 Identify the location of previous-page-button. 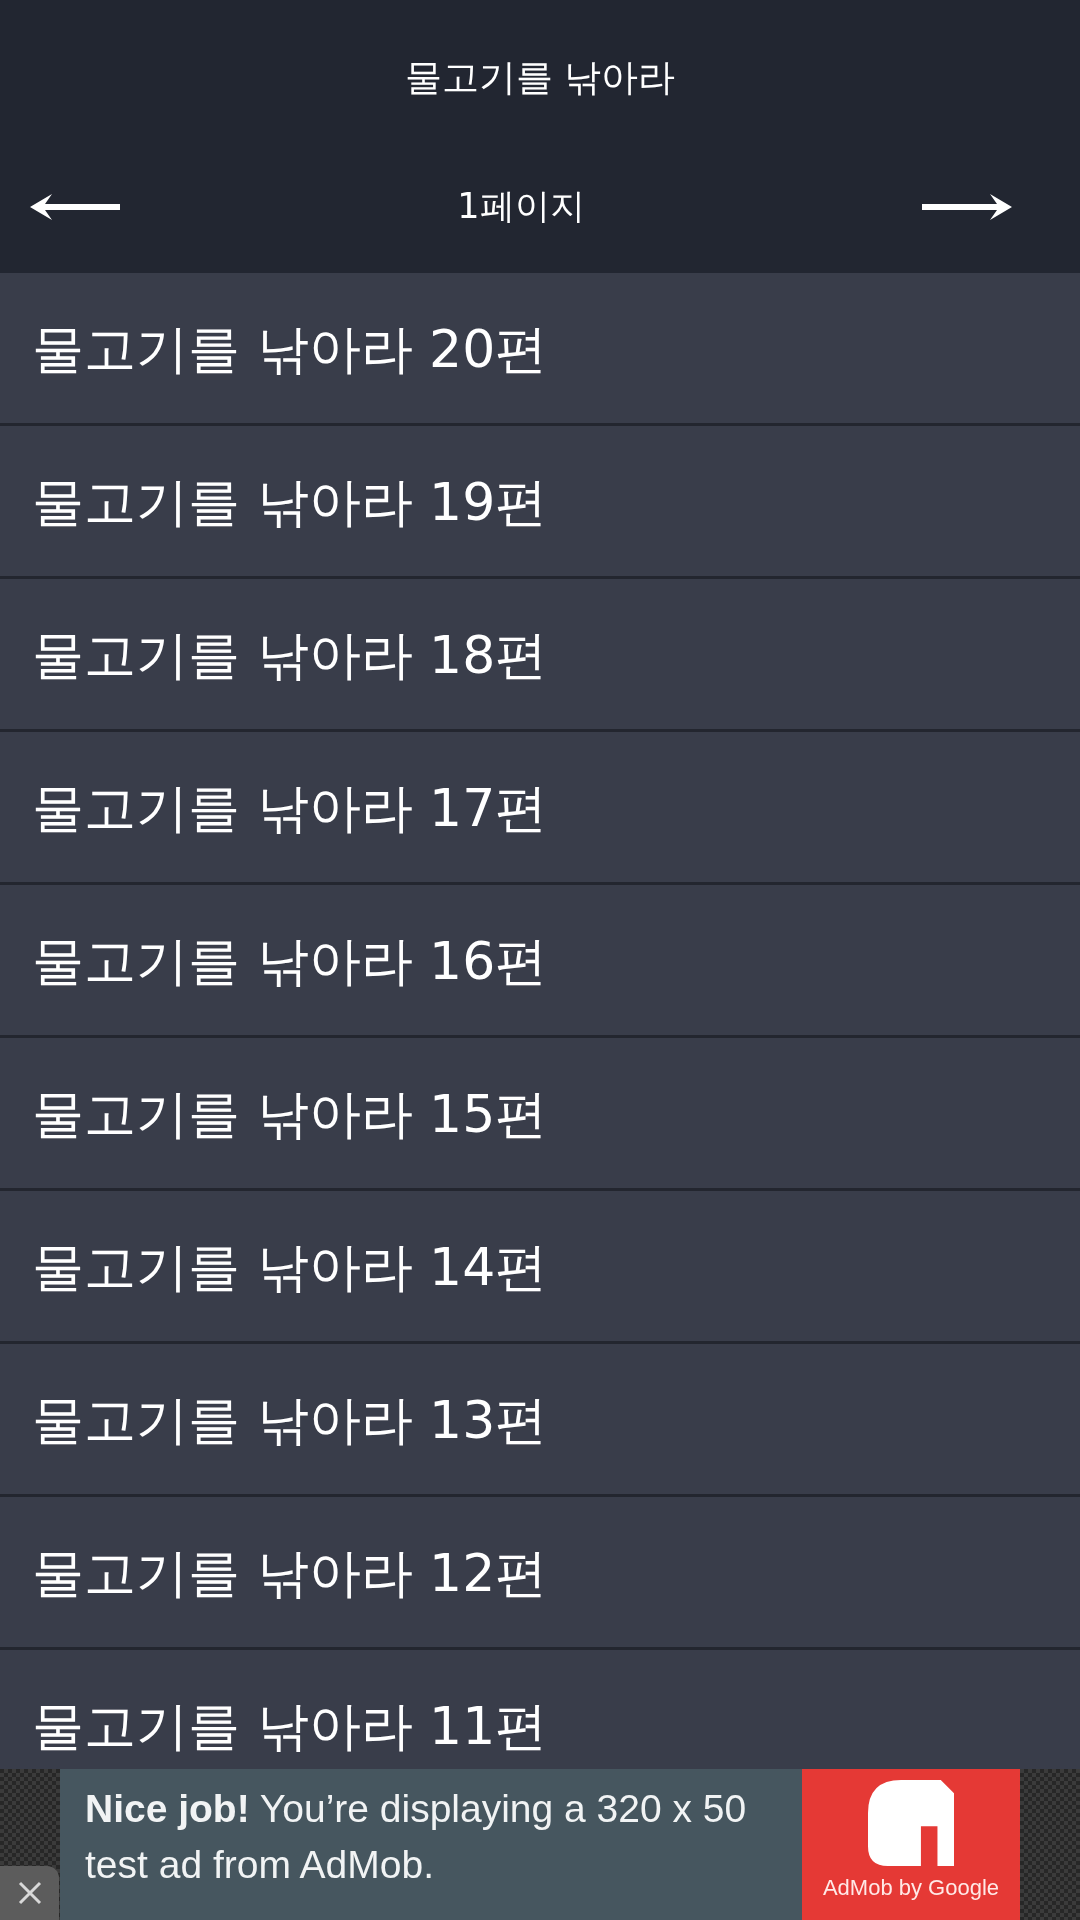
(75, 206).